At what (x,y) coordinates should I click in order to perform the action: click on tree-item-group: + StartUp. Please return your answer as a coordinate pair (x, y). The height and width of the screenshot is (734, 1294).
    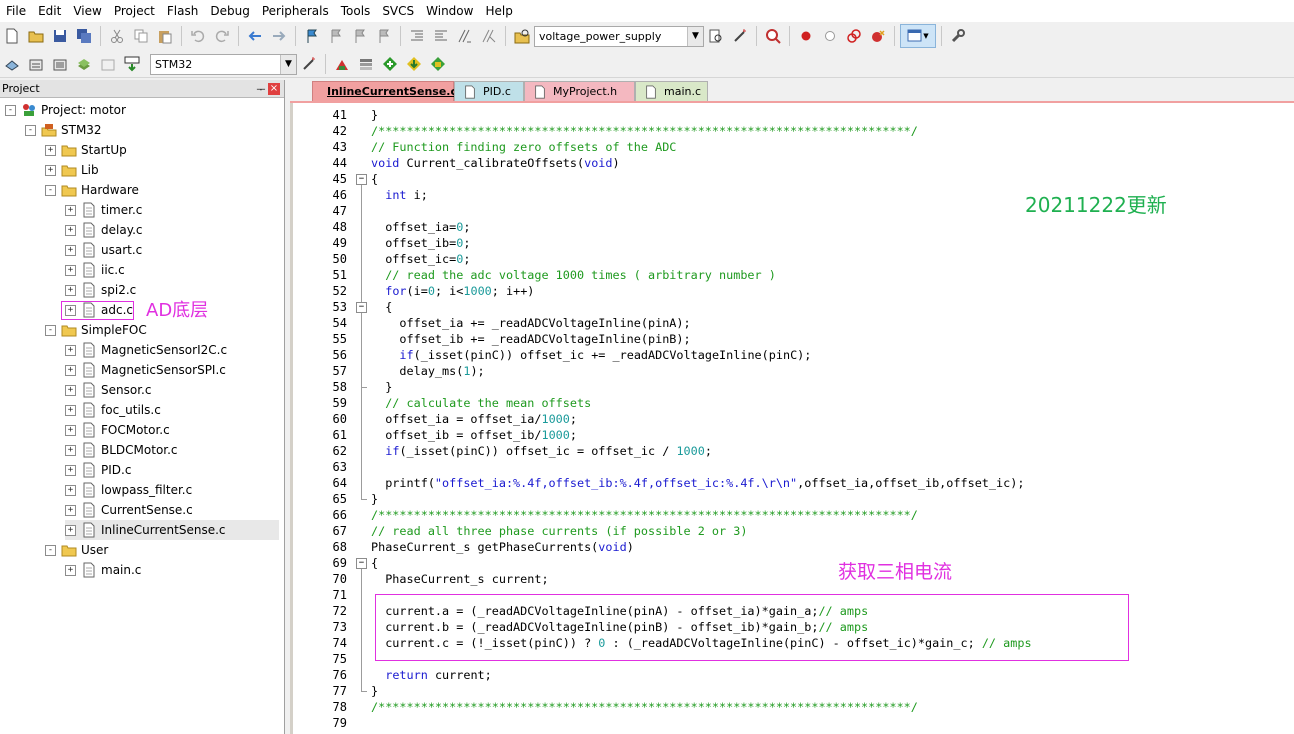
    Looking at the image, I should click on (86, 150).